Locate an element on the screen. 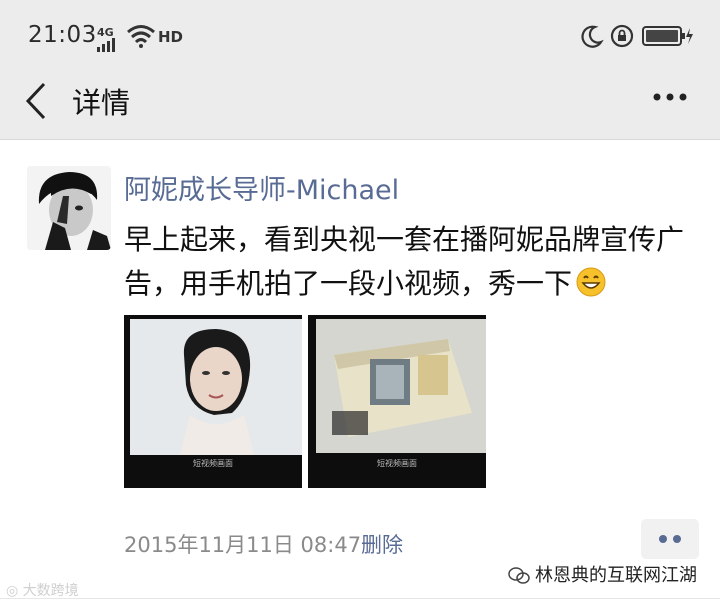  avatar is located at coordinates (69, 208).